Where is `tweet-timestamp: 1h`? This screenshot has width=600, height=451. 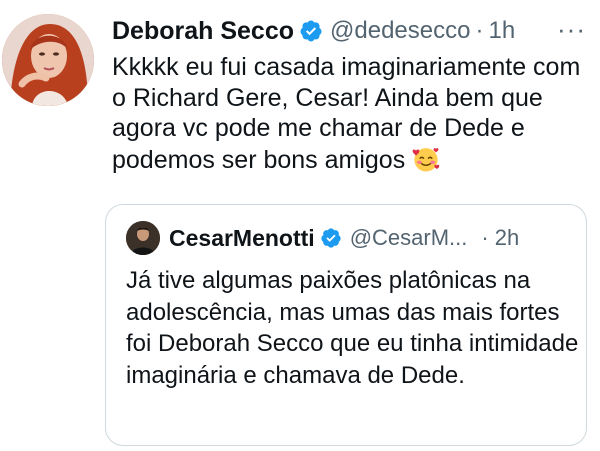 tweet-timestamp: 1h is located at coordinates (501, 31).